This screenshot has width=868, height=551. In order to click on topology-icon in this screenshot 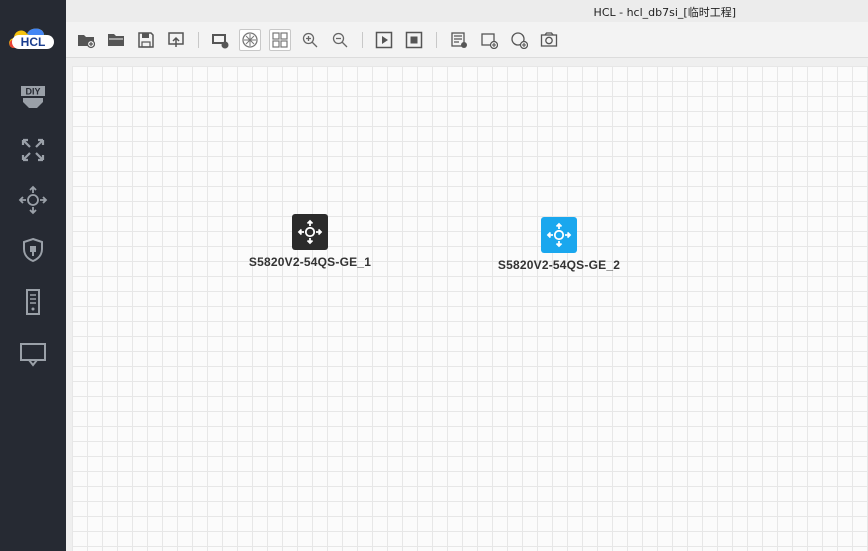, I will do `click(220, 41)`.